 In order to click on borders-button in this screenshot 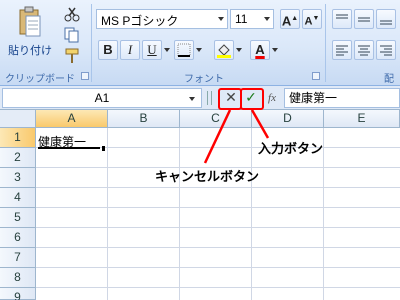, I will do `click(184, 50)`.